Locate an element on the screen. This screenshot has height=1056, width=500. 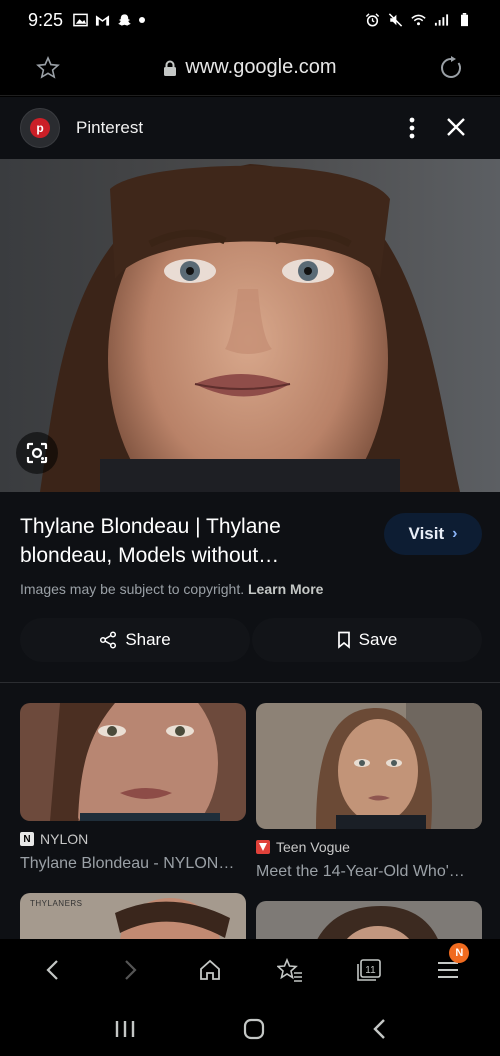
visit-button: Visit › is located at coordinates (433, 534).